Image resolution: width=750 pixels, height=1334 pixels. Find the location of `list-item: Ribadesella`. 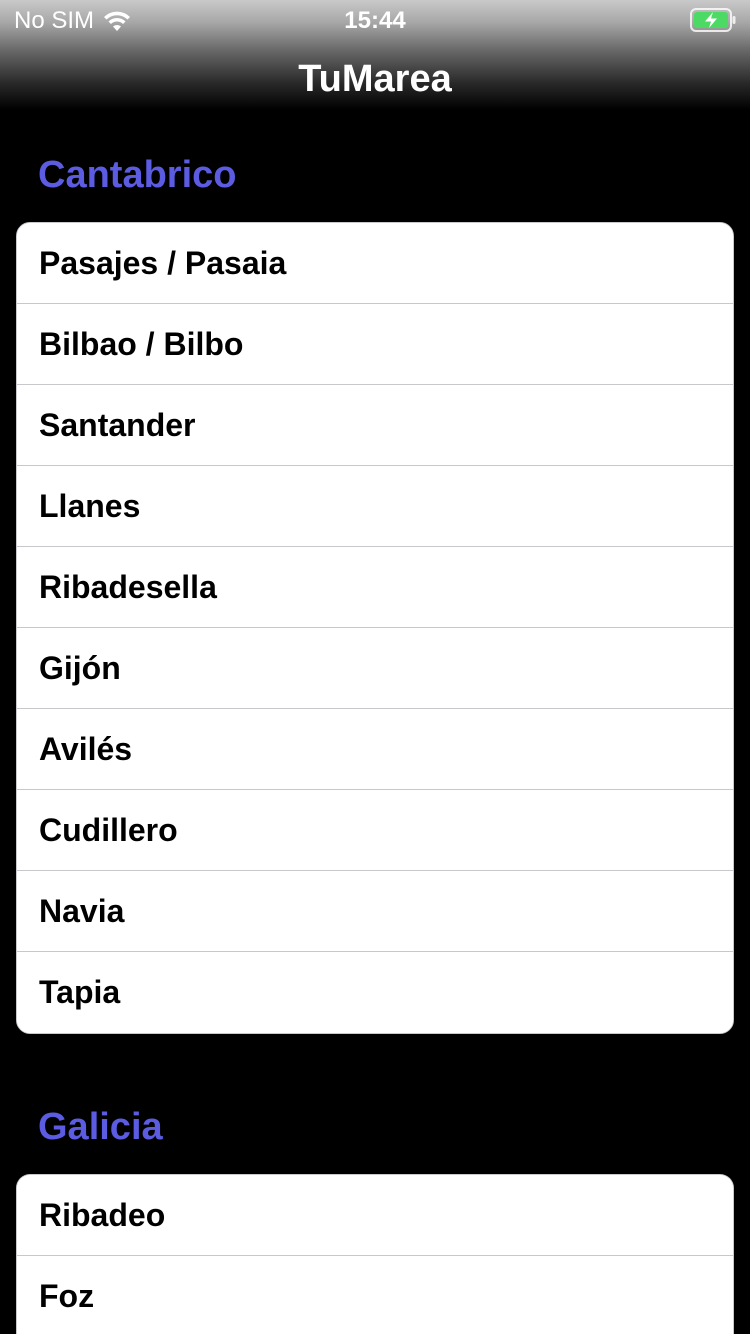

list-item: Ribadesella is located at coordinates (375, 587).